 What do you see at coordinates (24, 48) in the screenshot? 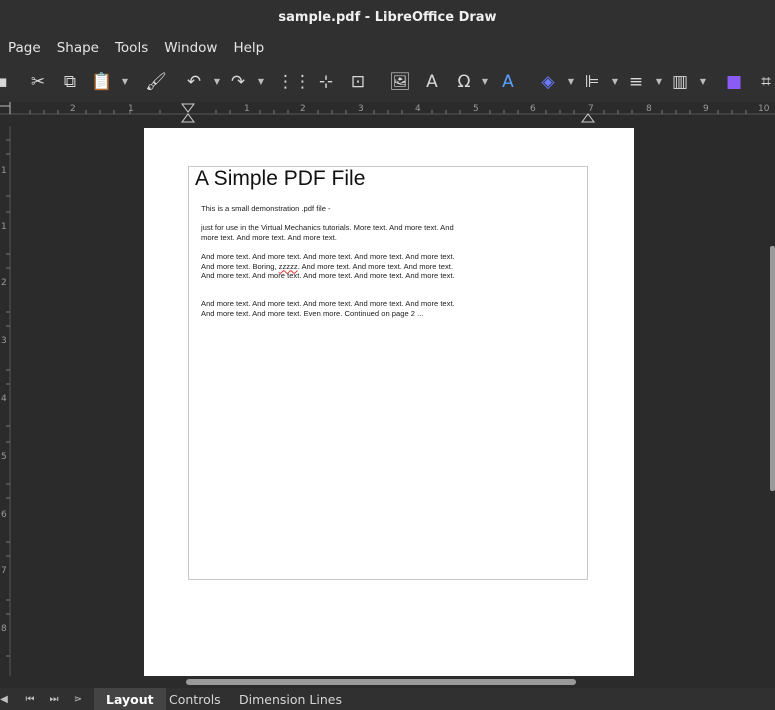
I see `menu-page: Page` at bounding box center [24, 48].